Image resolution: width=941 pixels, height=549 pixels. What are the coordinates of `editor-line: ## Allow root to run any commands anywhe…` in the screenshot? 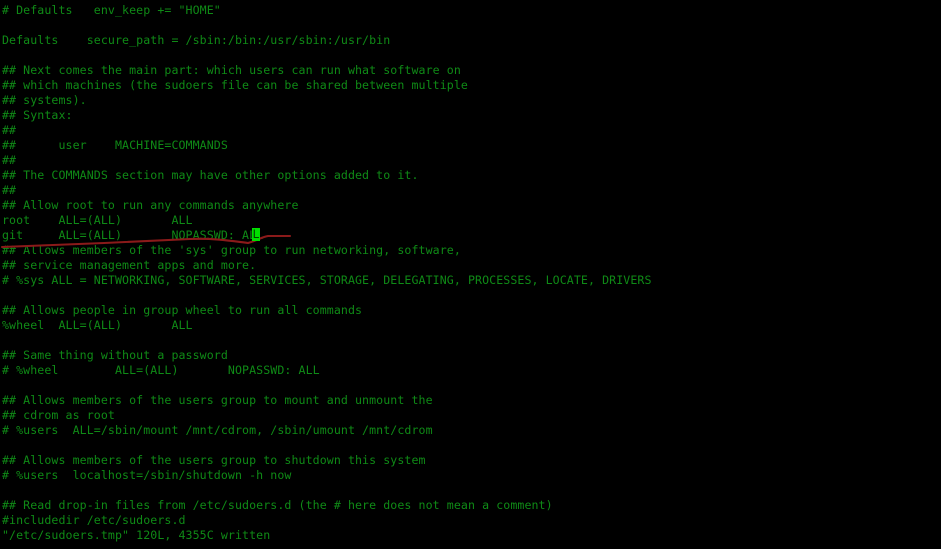 It's located at (150, 205).